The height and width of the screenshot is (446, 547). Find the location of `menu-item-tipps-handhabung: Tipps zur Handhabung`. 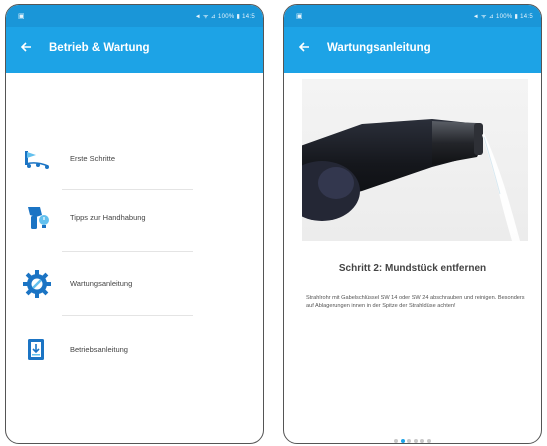

menu-item-tipps-handhabung: Tipps zur Handhabung is located at coordinates (134, 221).